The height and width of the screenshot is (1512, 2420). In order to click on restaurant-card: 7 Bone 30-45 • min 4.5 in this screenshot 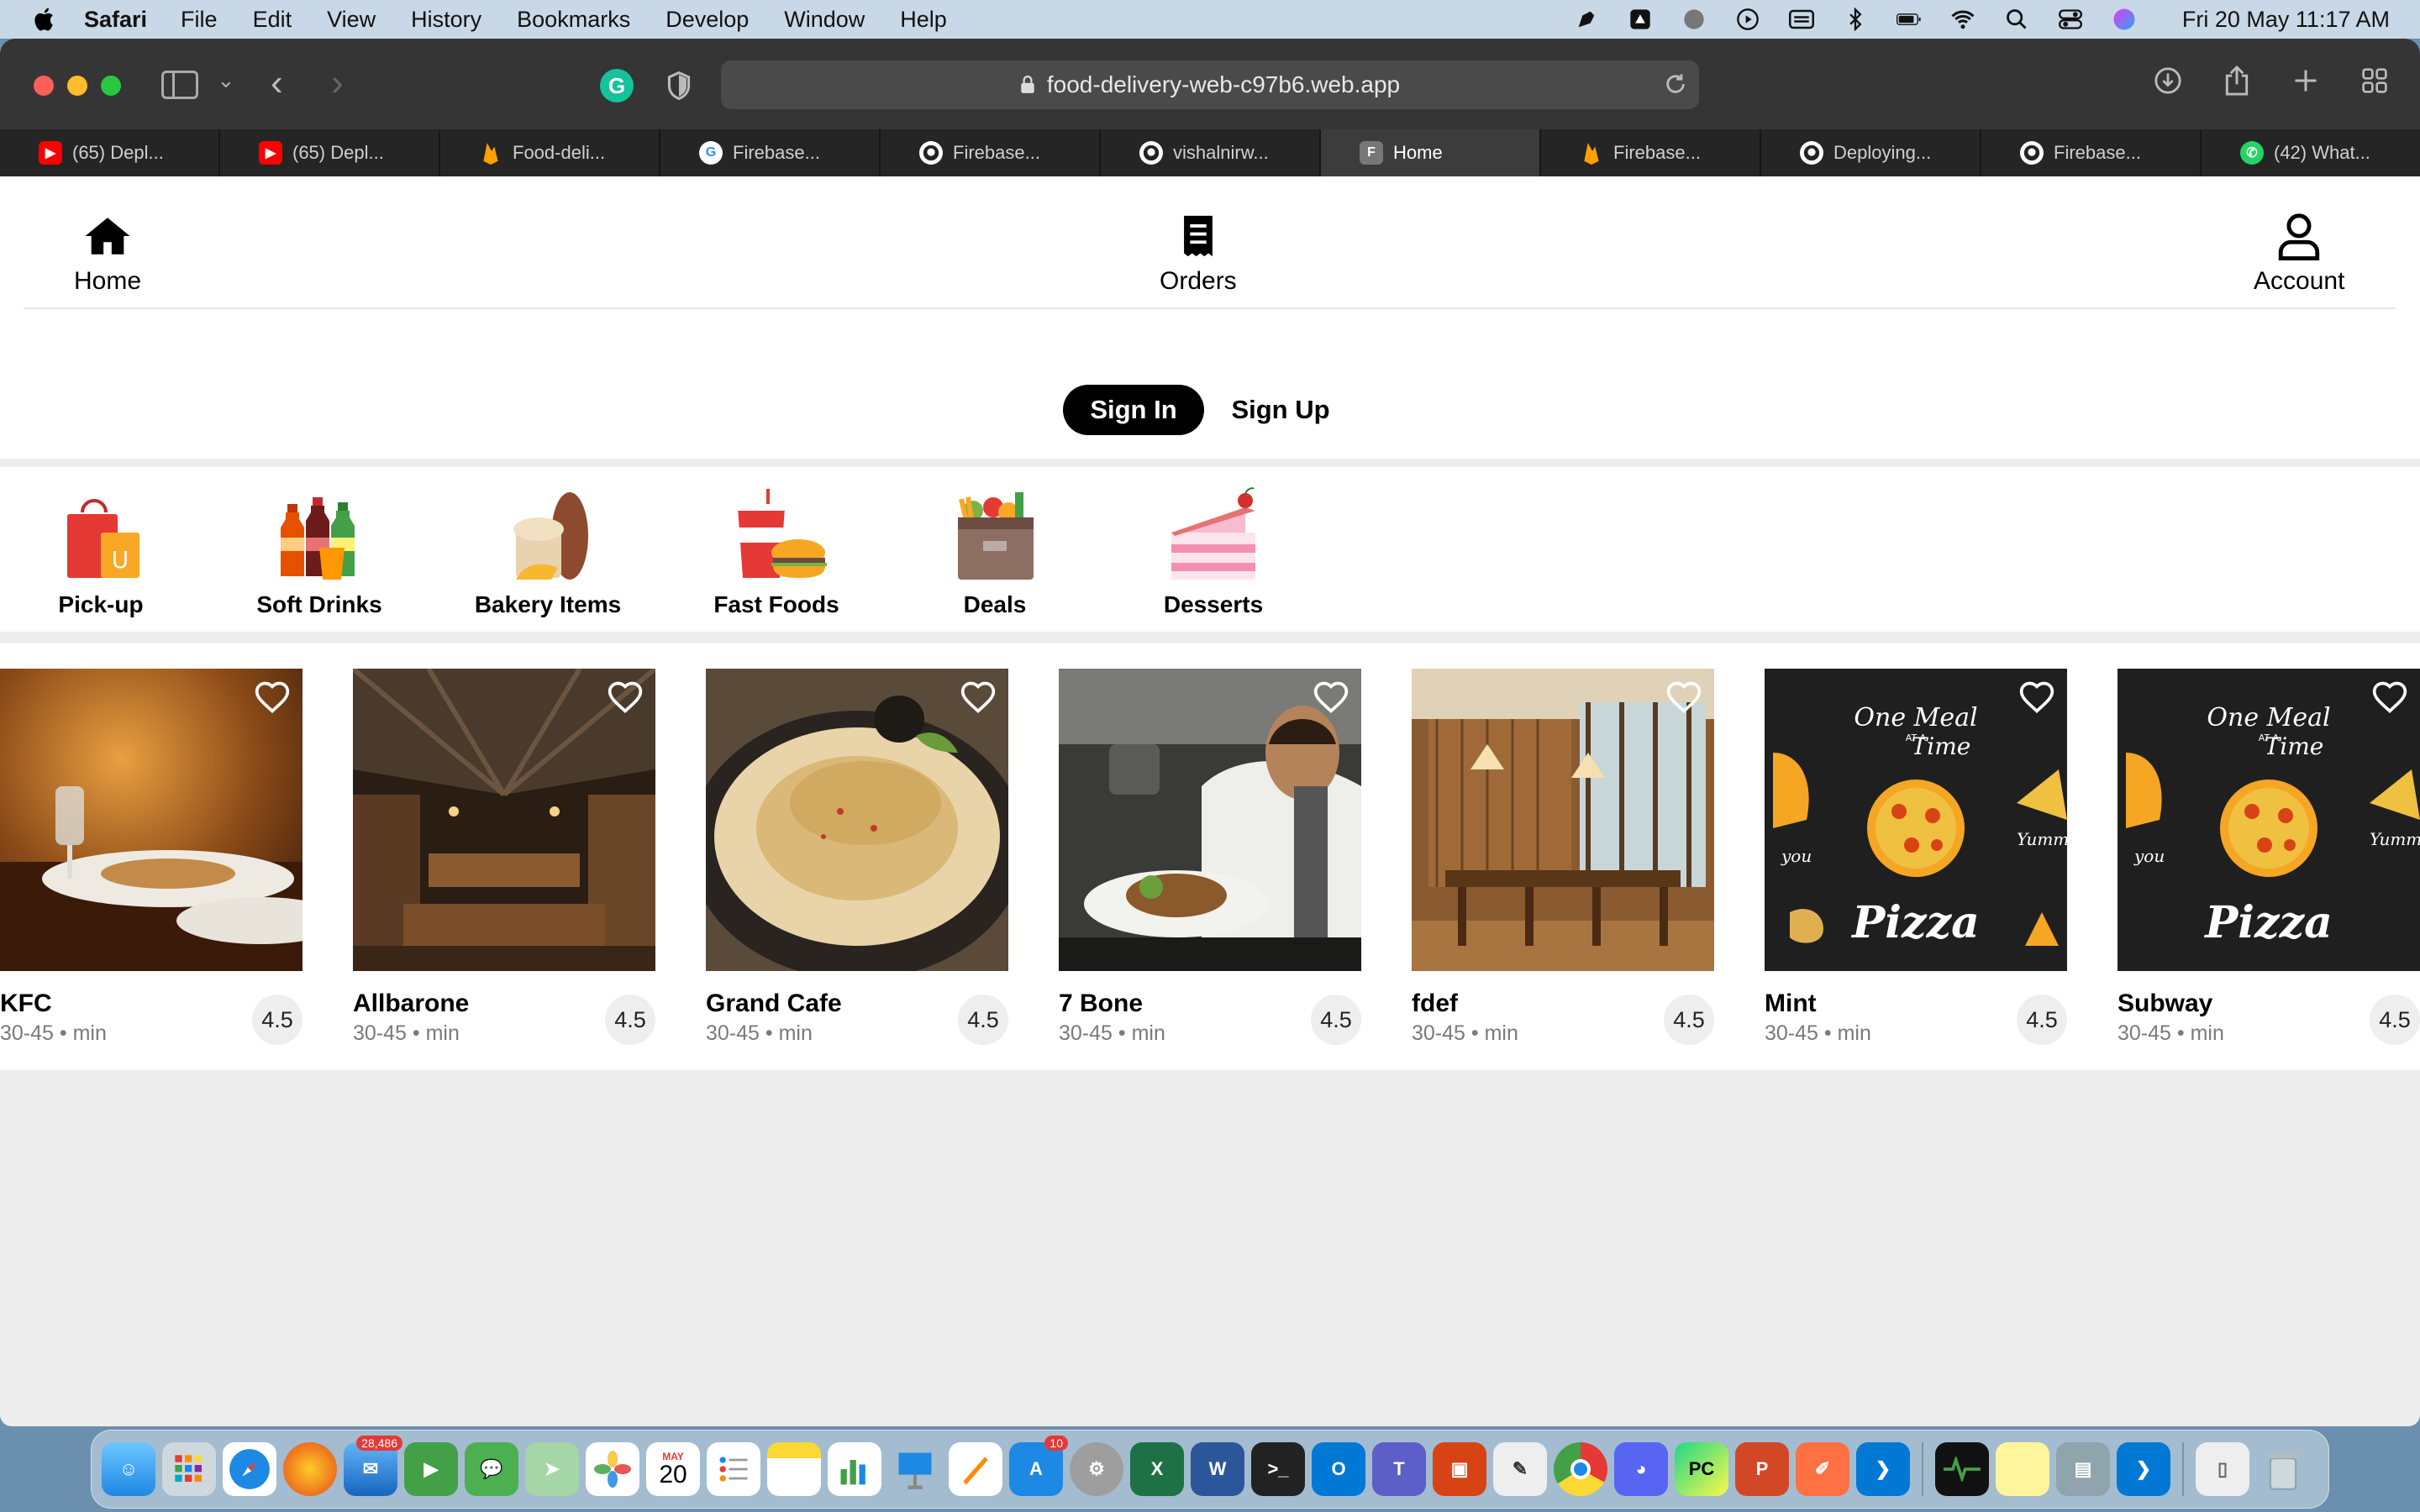, I will do `click(1210, 857)`.